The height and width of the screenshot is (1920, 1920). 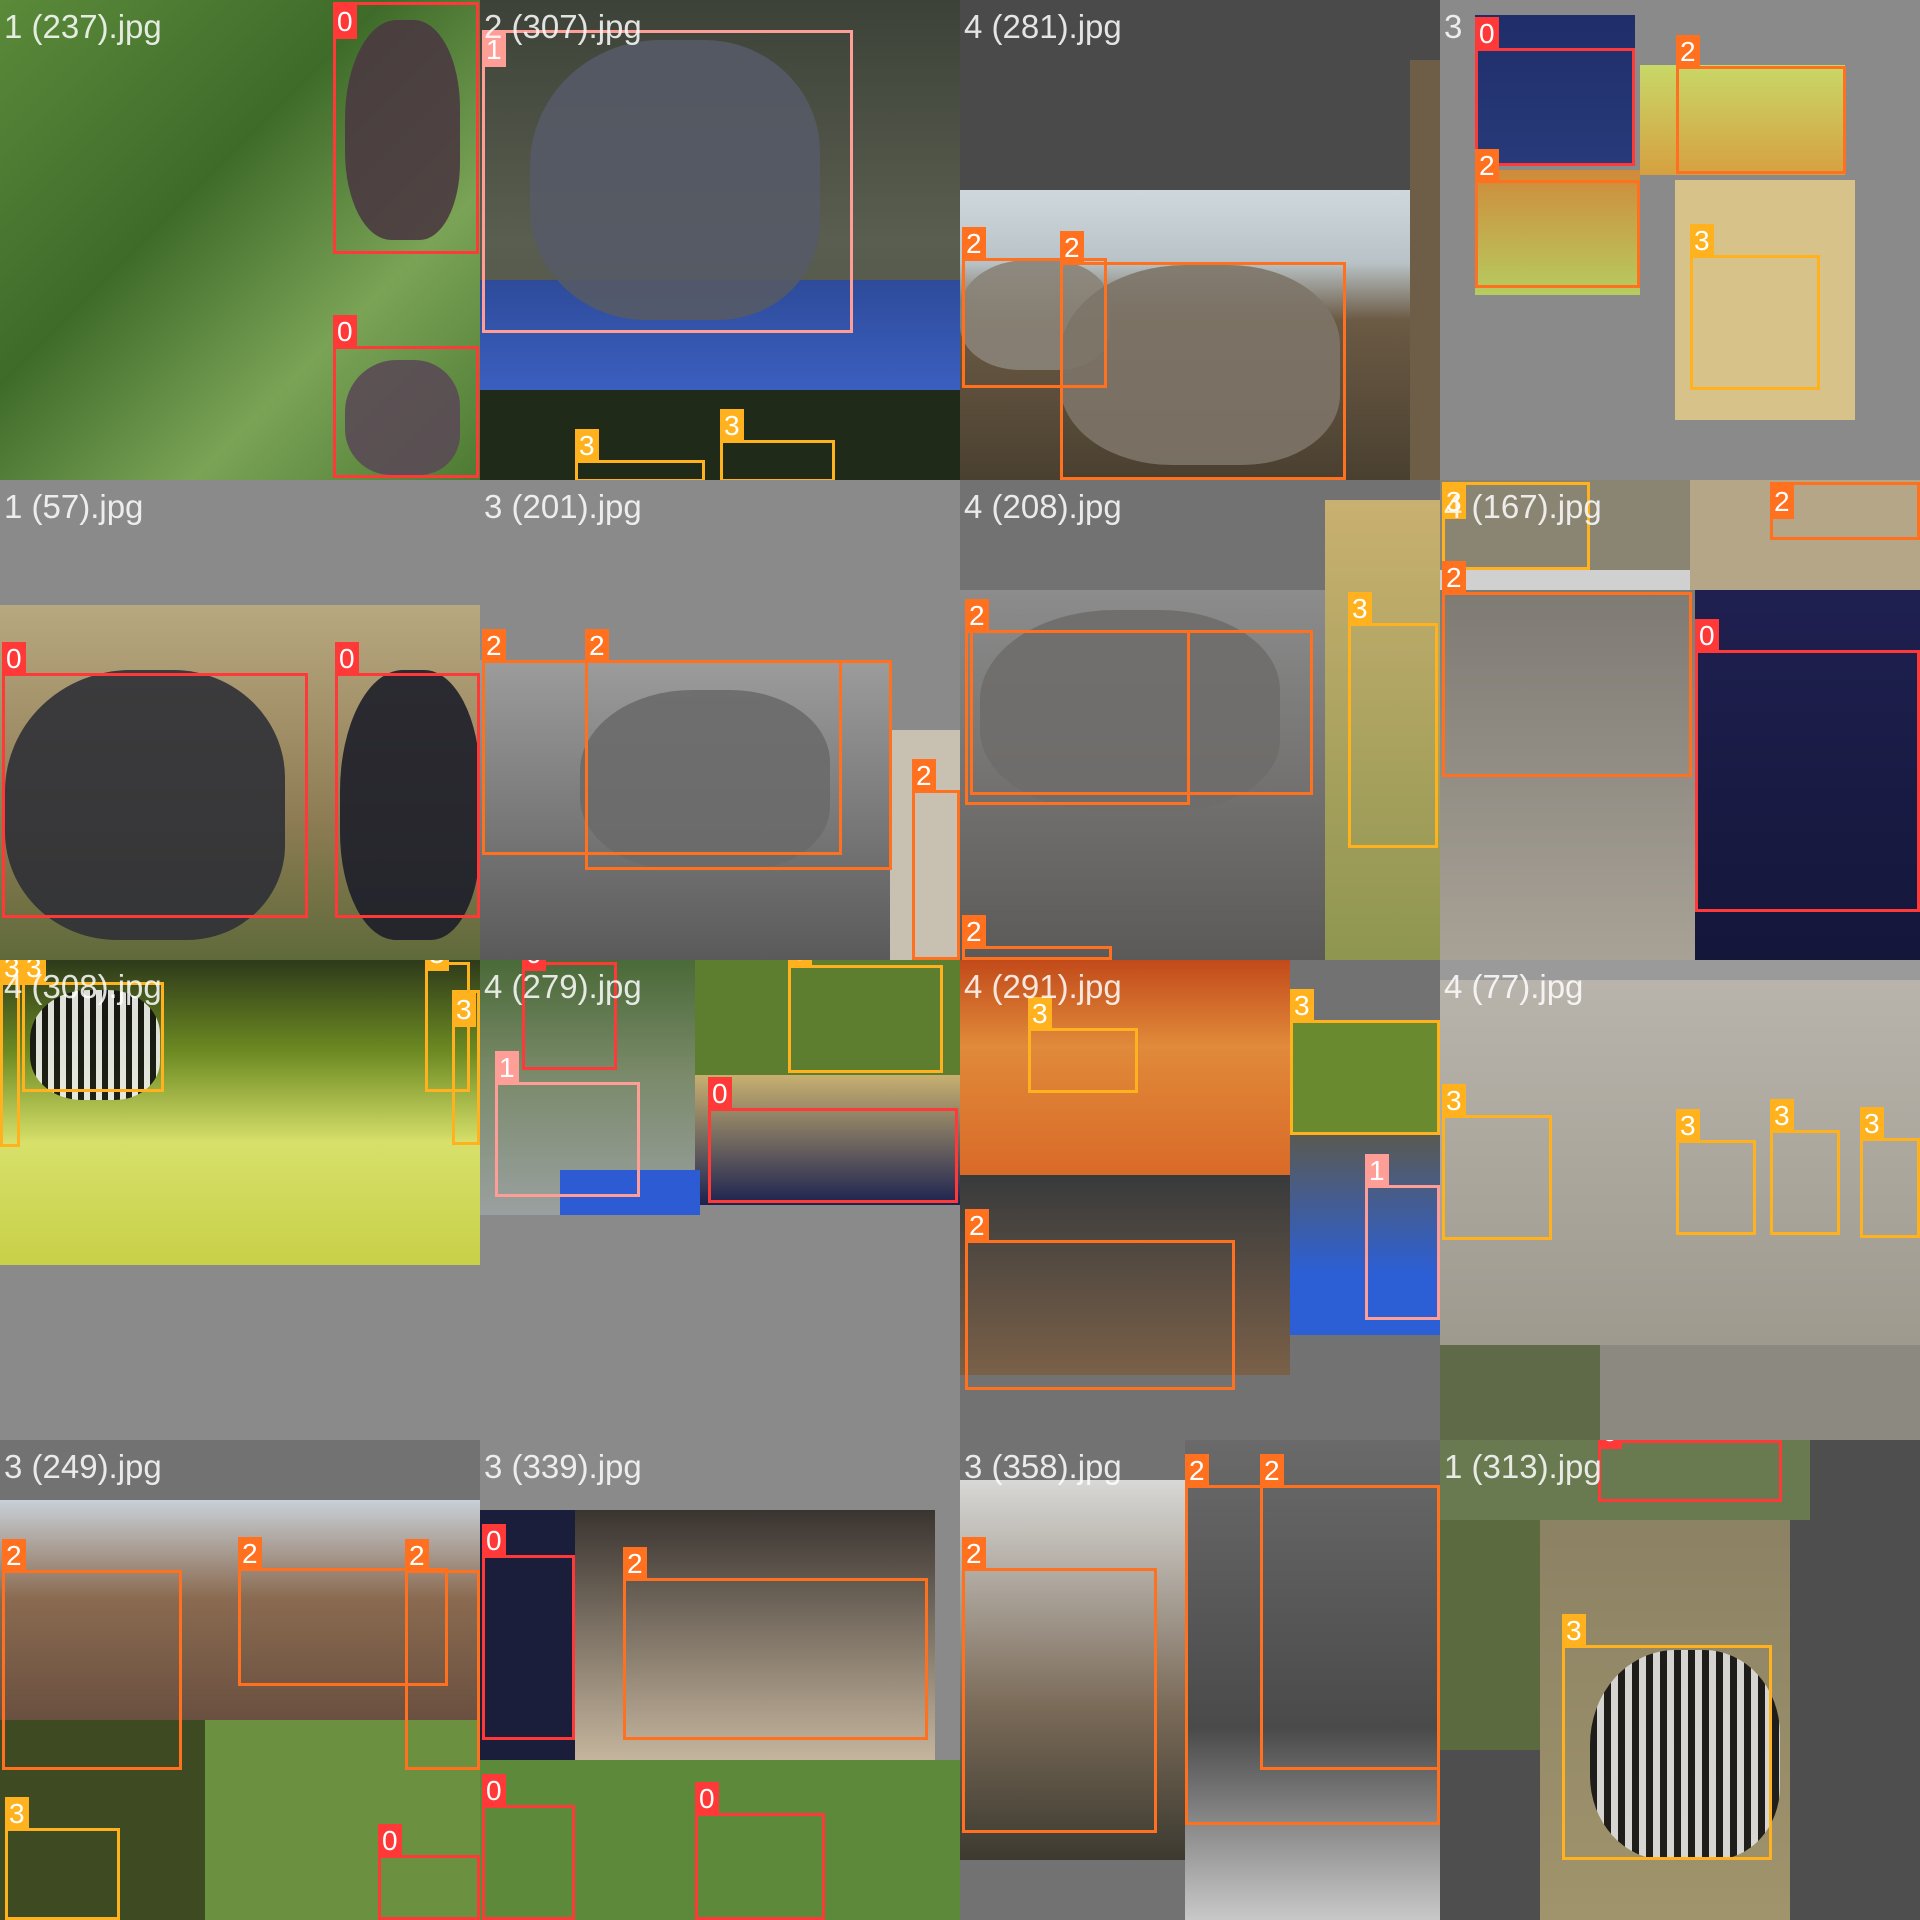 What do you see at coordinates (1453, 26) in the screenshot?
I see `tile-title: 3` at bounding box center [1453, 26].